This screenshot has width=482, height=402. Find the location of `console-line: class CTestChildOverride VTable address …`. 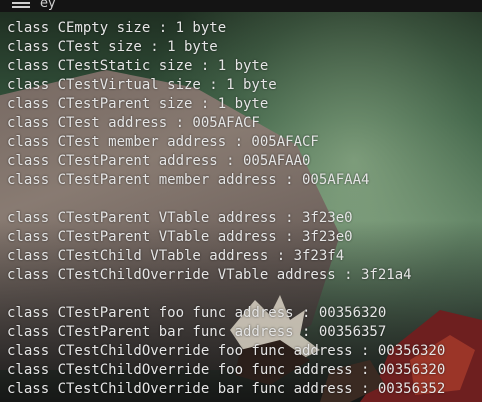

console-line: class CTestChildOverride VTable address … is located at coordinates (209, 275).